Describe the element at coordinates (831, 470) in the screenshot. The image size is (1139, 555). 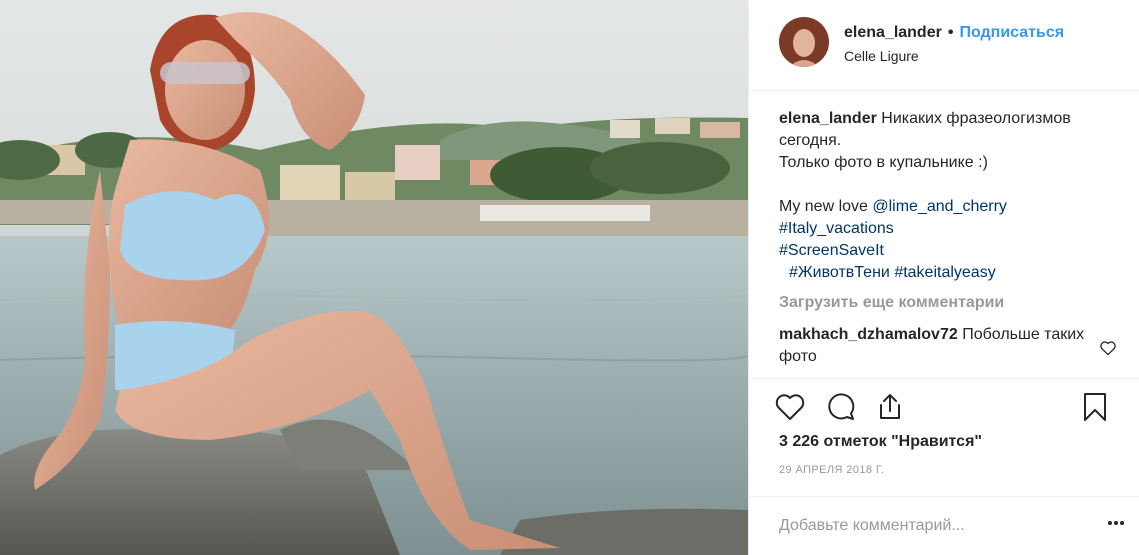
I see `post-date: 29 апреля 2018 г.` at that location.